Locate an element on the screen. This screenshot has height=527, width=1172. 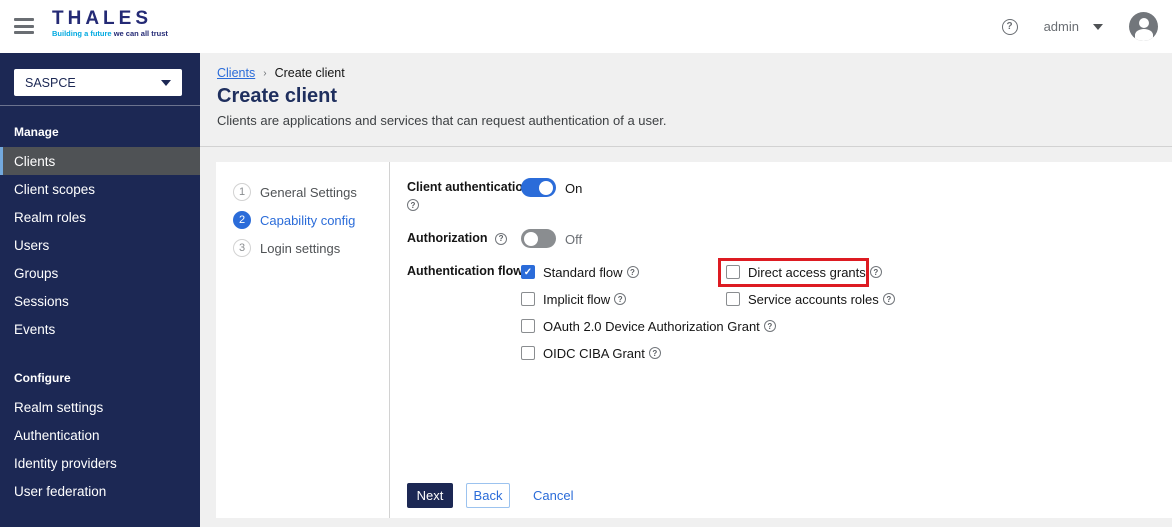
checkbox-implicit-flow: Implicit flow? is located at coordinates (574, 299).